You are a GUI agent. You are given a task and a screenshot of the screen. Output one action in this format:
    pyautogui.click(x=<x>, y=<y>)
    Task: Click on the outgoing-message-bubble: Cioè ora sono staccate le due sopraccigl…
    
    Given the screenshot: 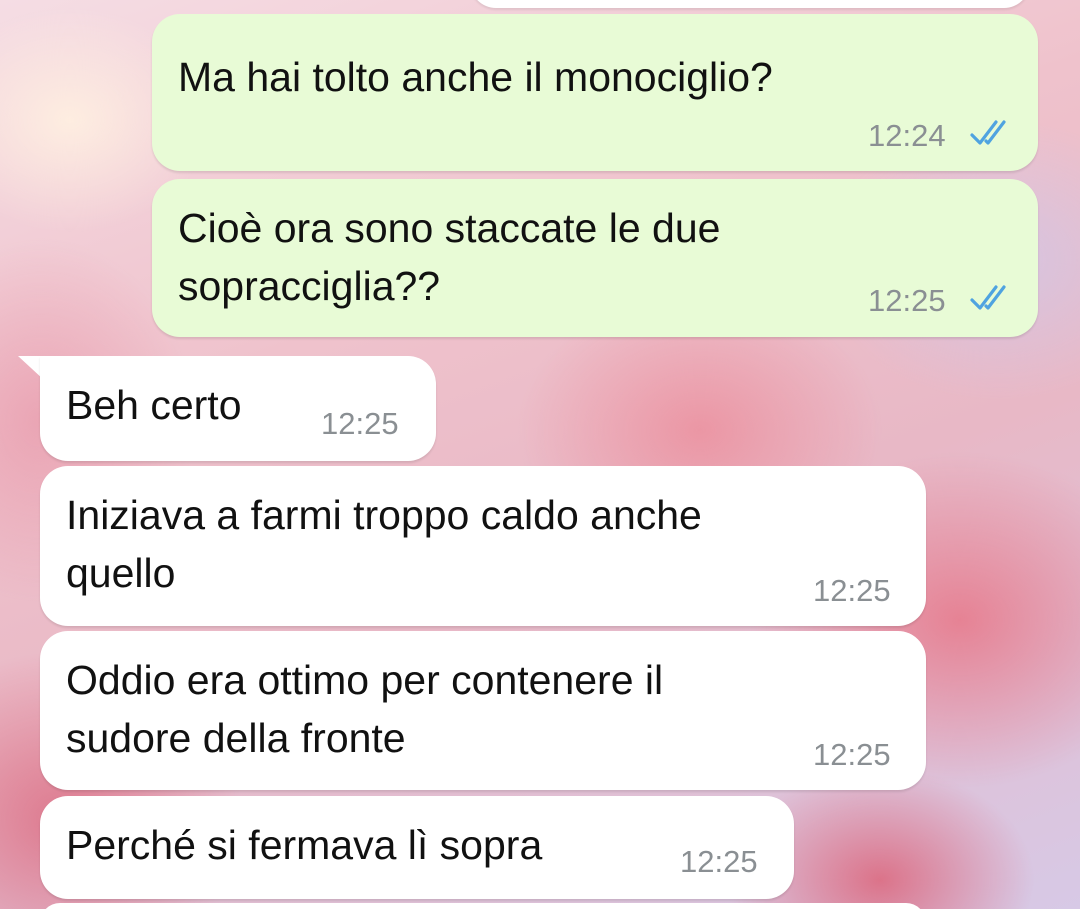 What is the action you would take?
    pyautogui.click(x=595, y=258)
    